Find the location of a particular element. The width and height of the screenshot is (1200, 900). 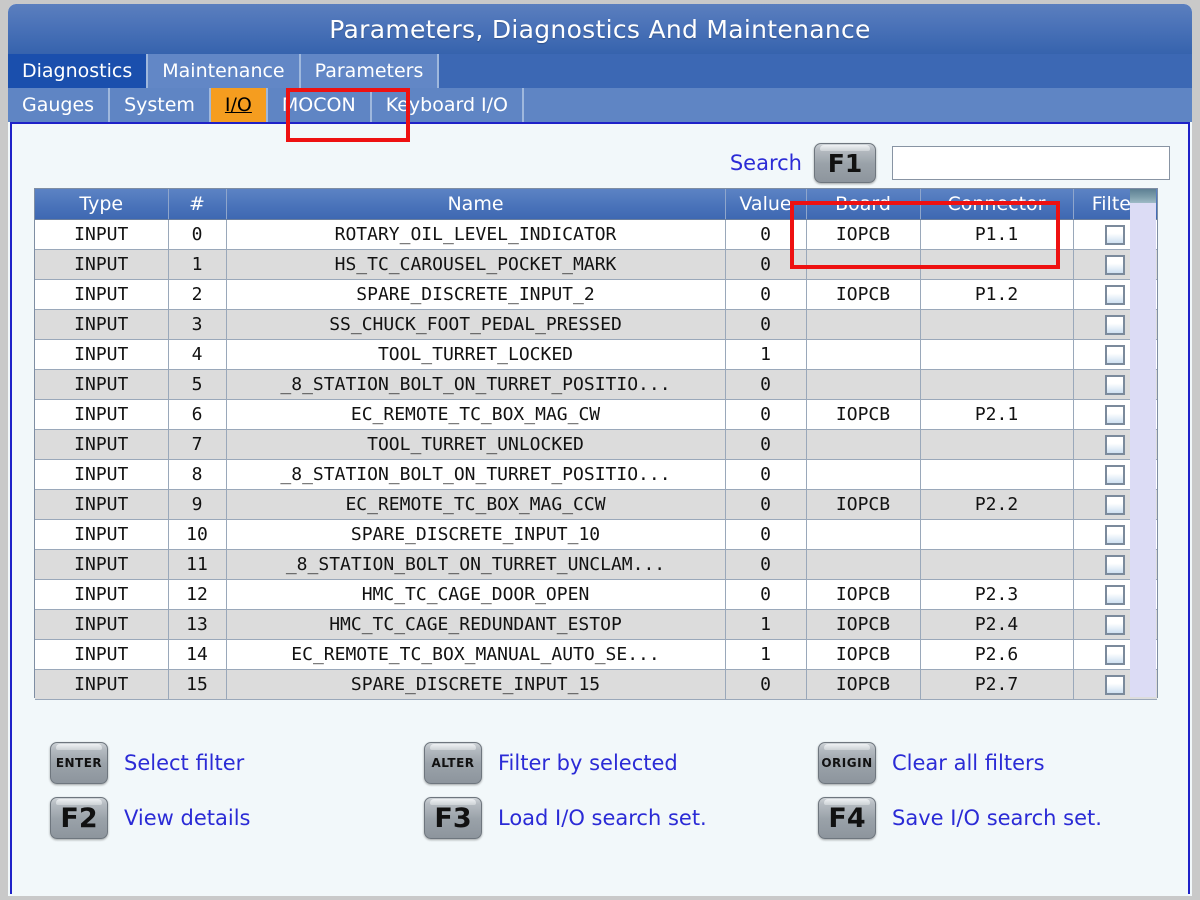

column-header-type: Type is located at coordinates (102, 204).